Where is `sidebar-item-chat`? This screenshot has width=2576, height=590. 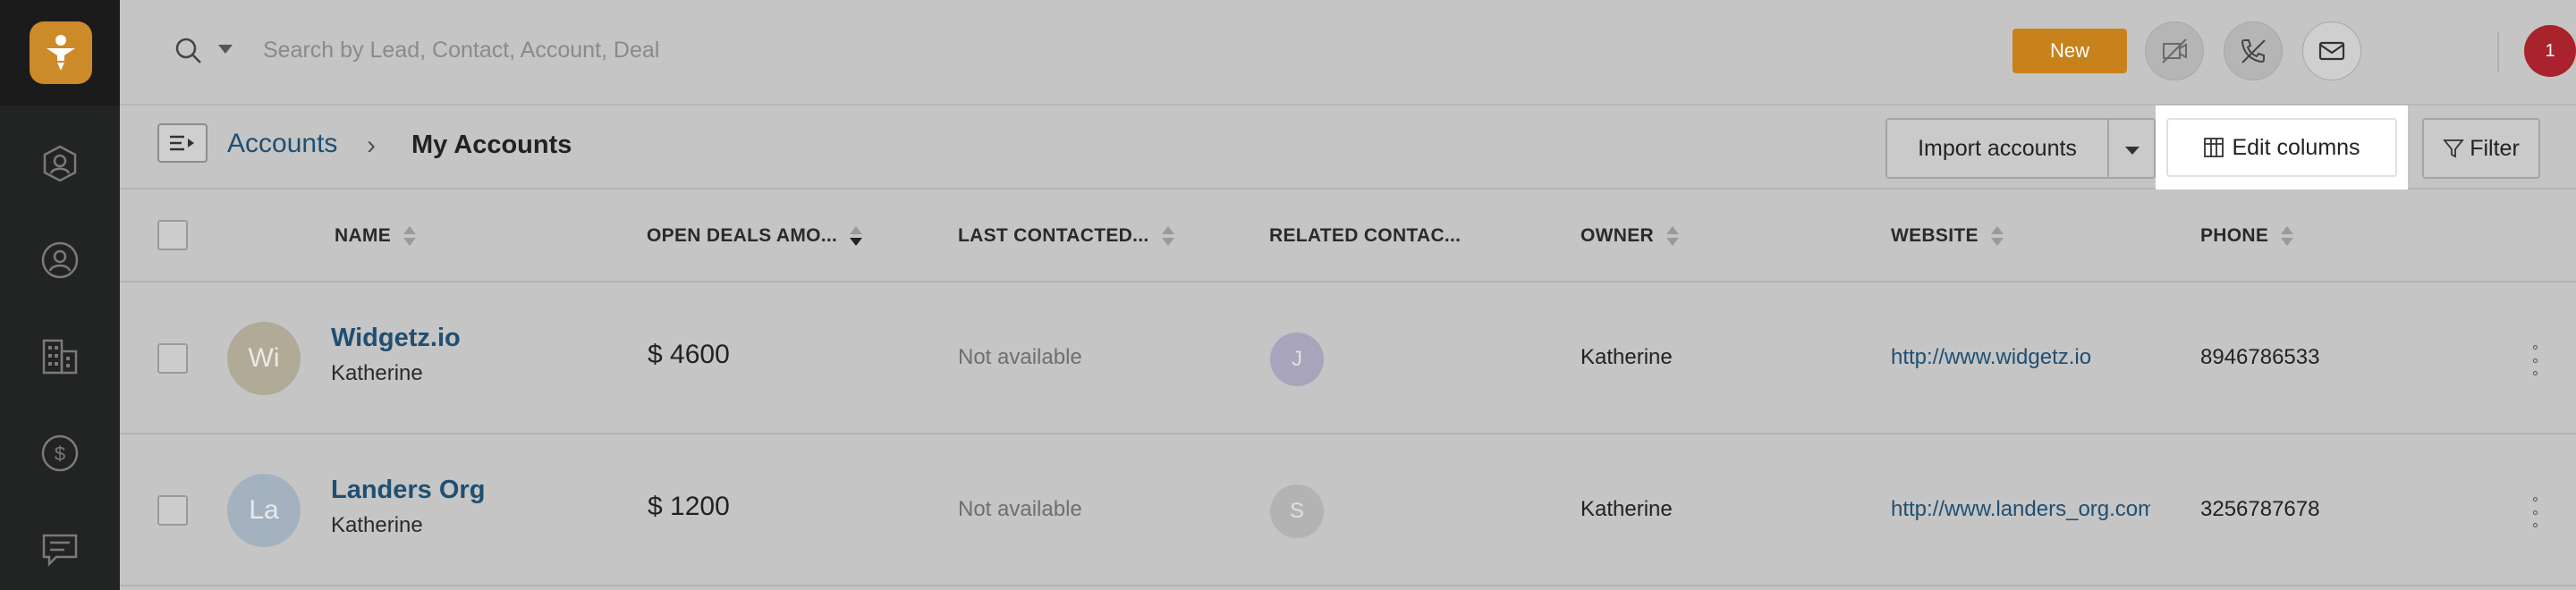 sidebar-item-chat is located at coordinates (60, 550).